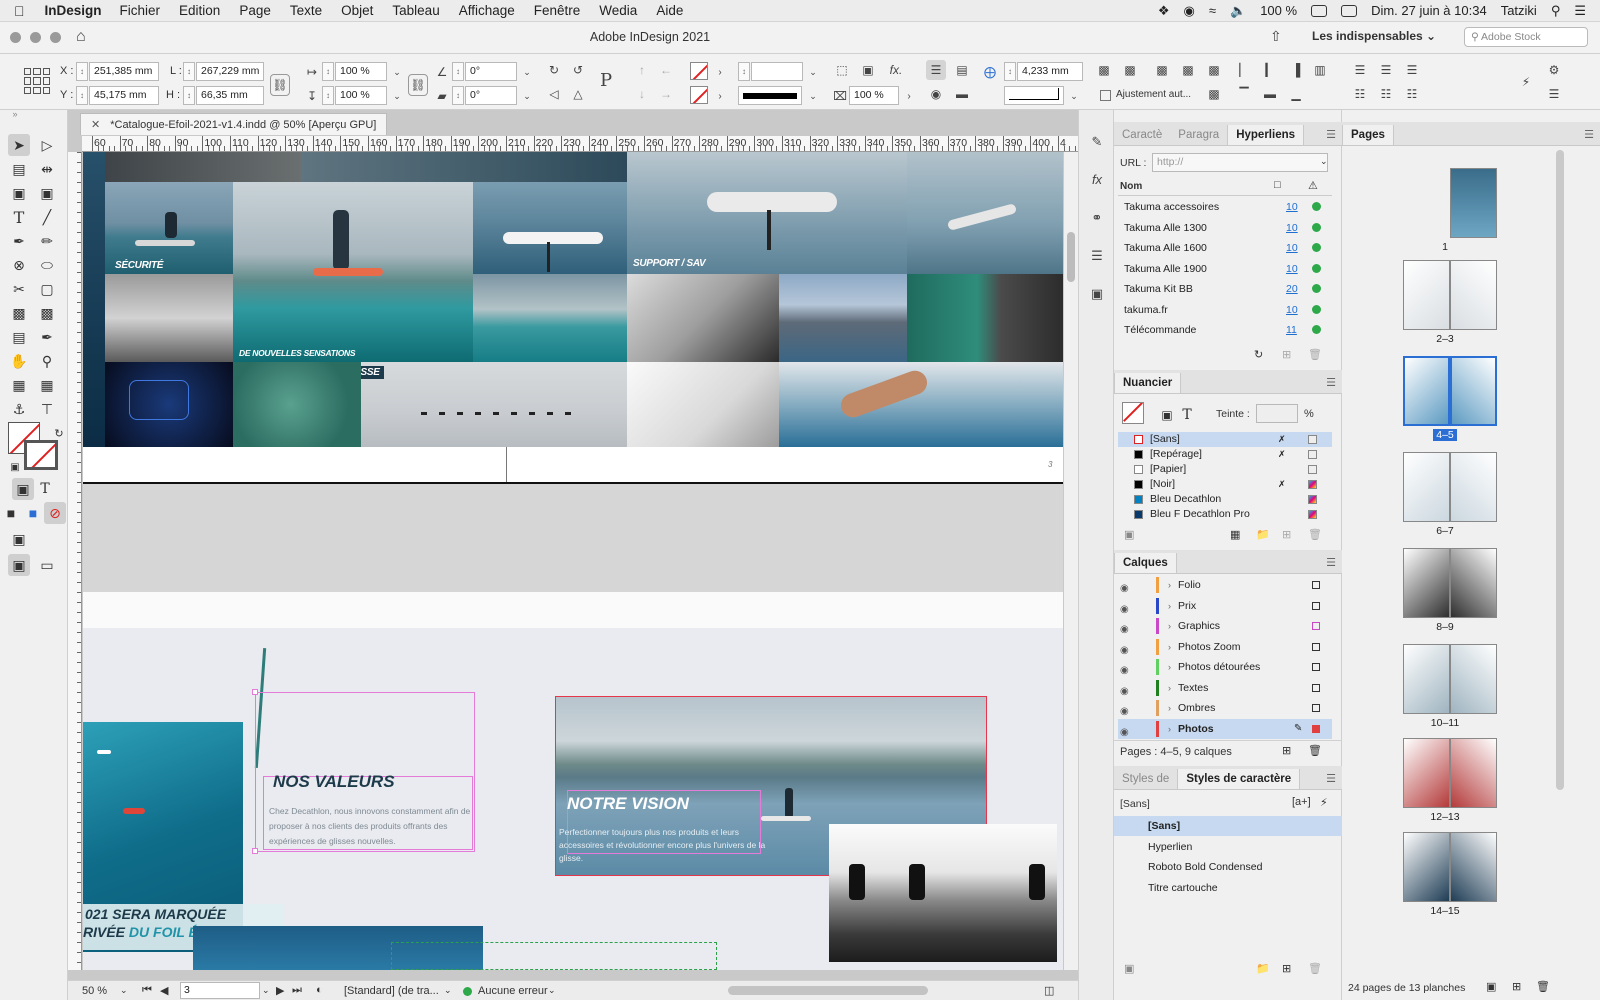 This screenshot has width=1600, height=1000. I want to click on swatches-panel-menu-icon: ☰, so click(1331, 382).